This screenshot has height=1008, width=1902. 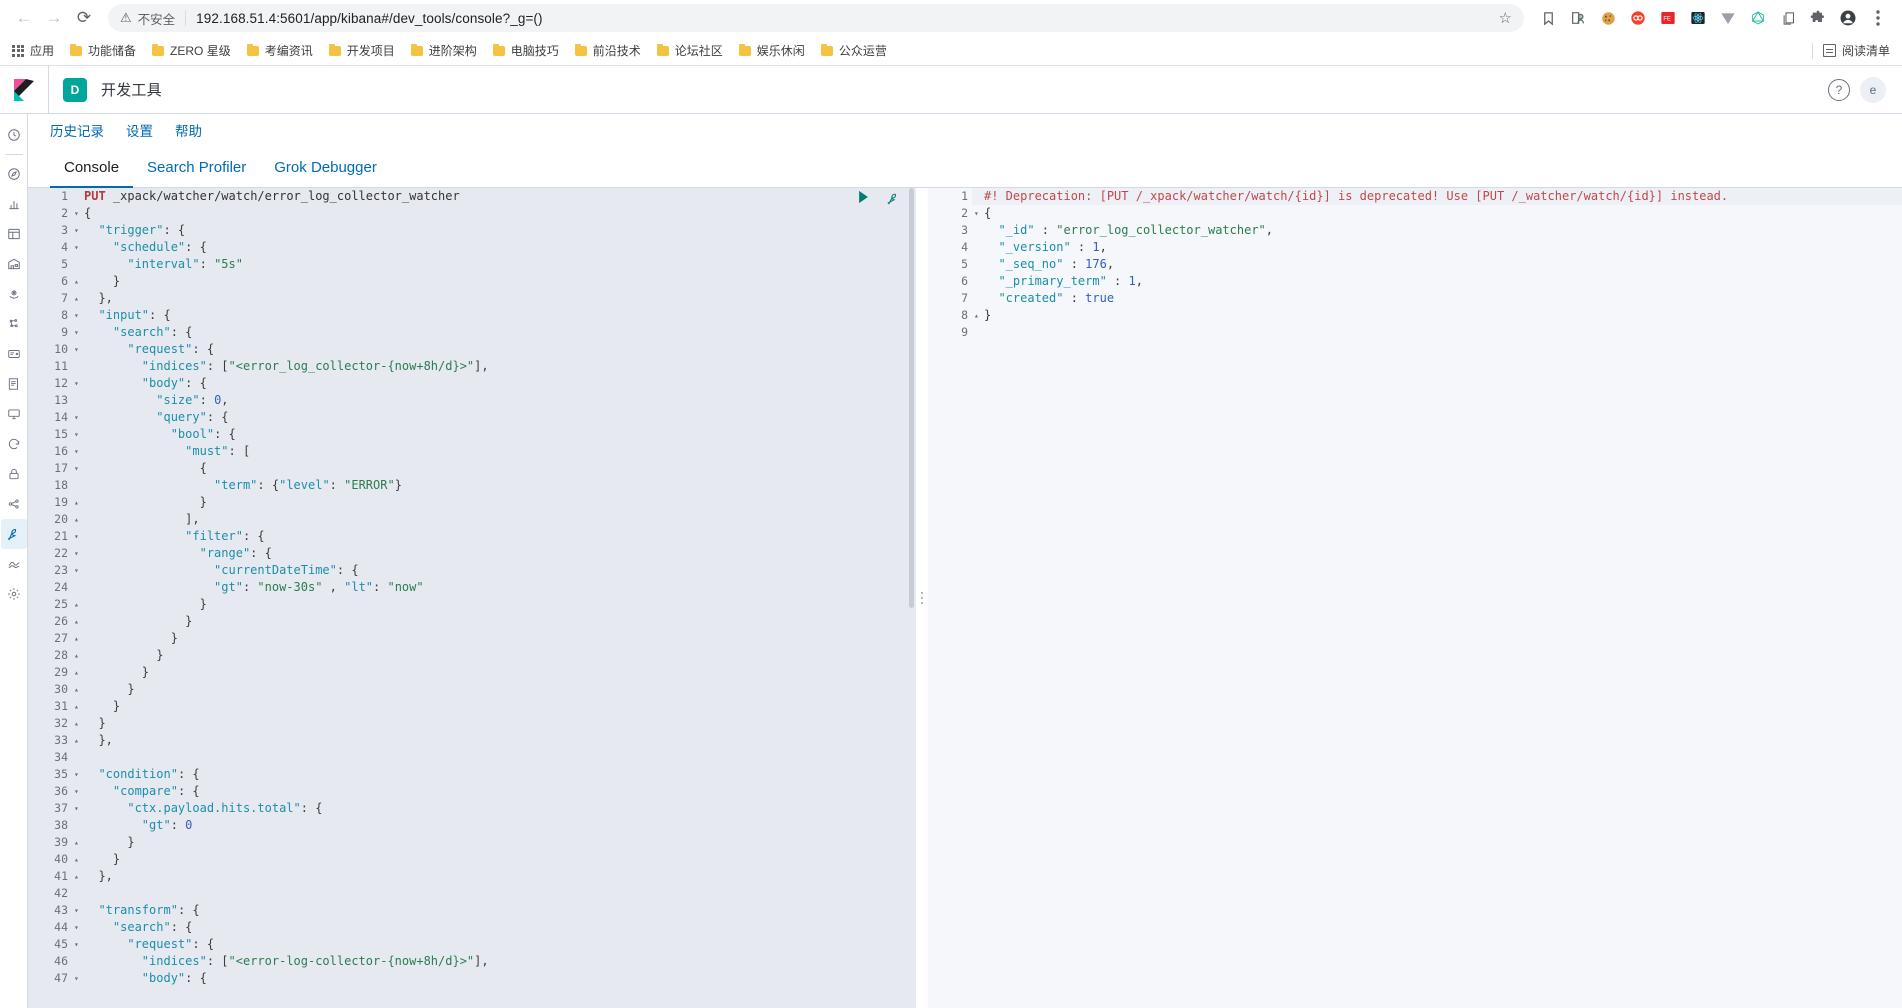 What do you see at coordinates (1548, 18) in the screenshot?
I see `bookmark-icon` at bounding box center [1548, 18].